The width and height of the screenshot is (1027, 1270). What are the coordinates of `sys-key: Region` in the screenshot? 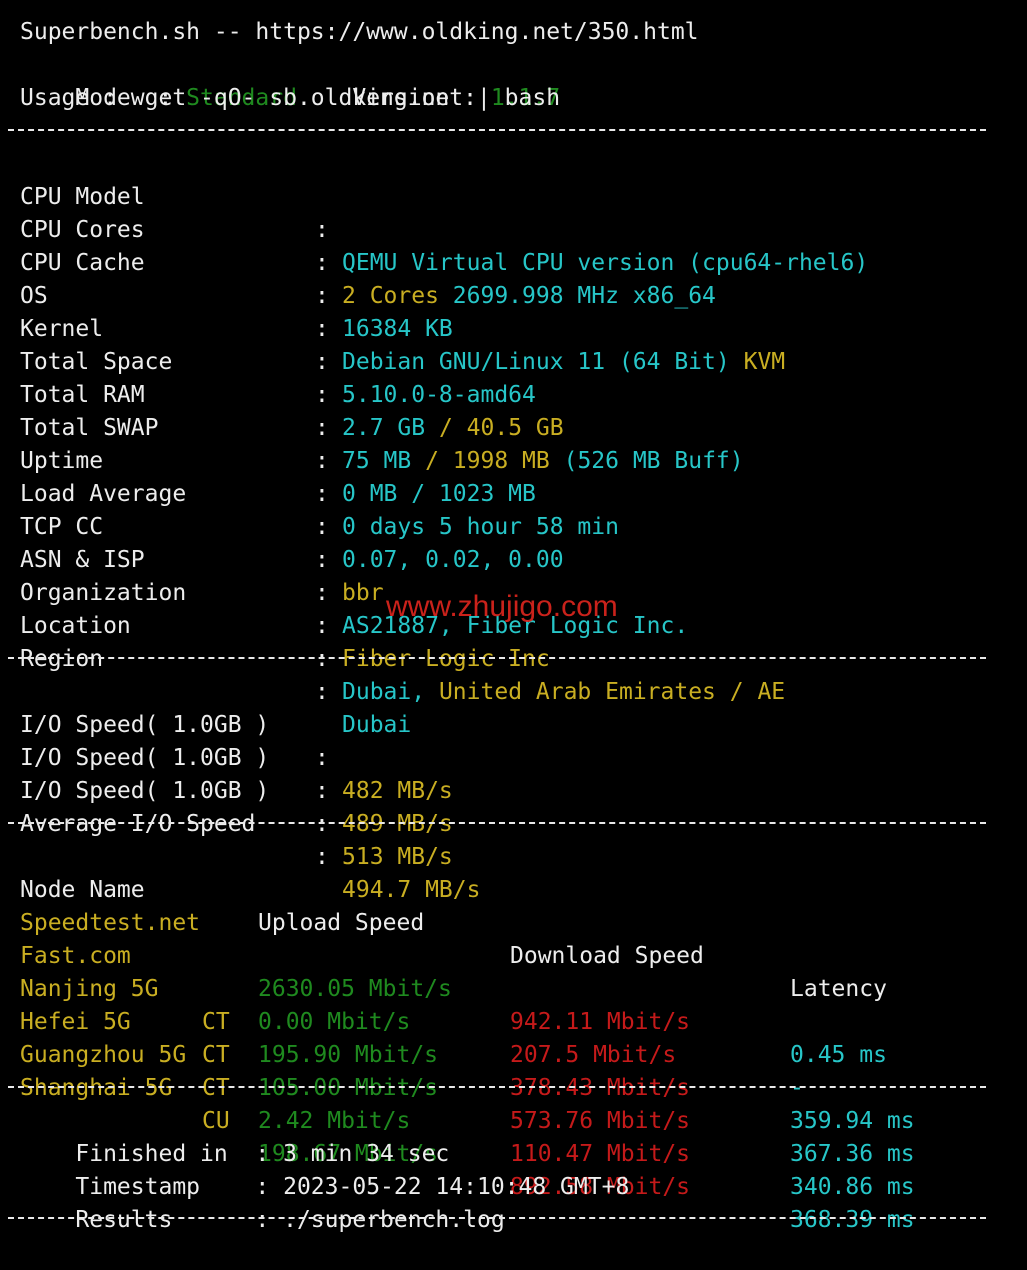 It's located at (62, 659).